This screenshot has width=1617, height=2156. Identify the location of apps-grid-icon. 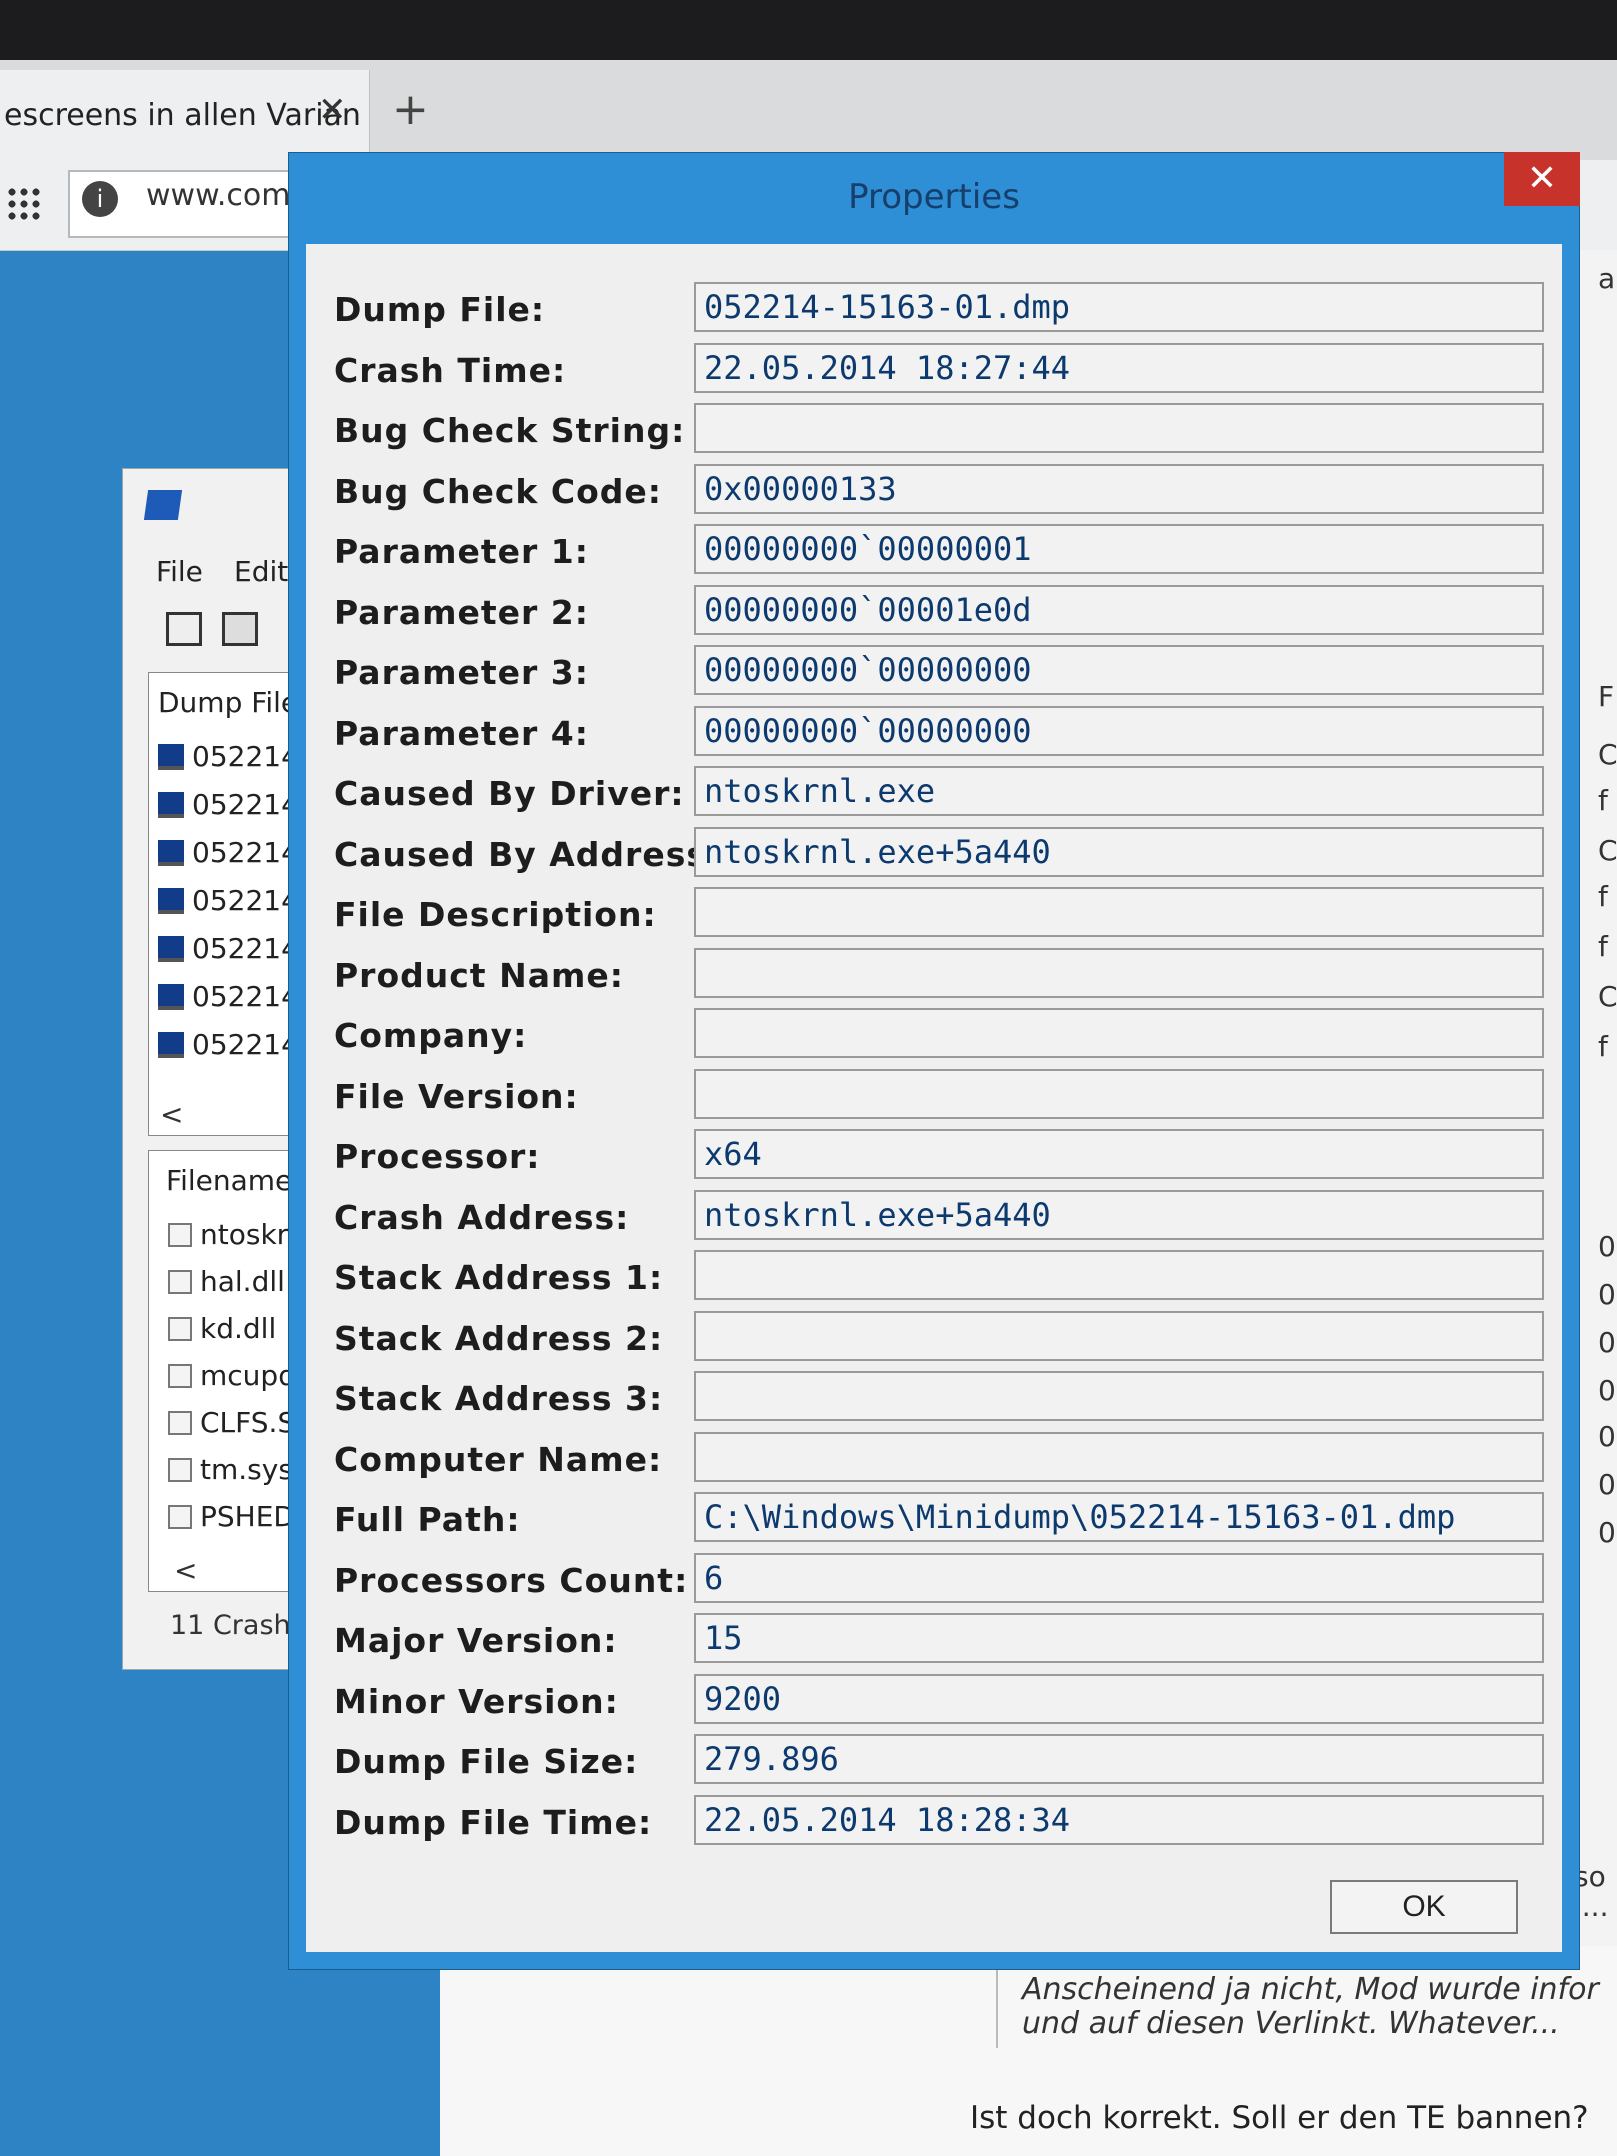
(23, 203).